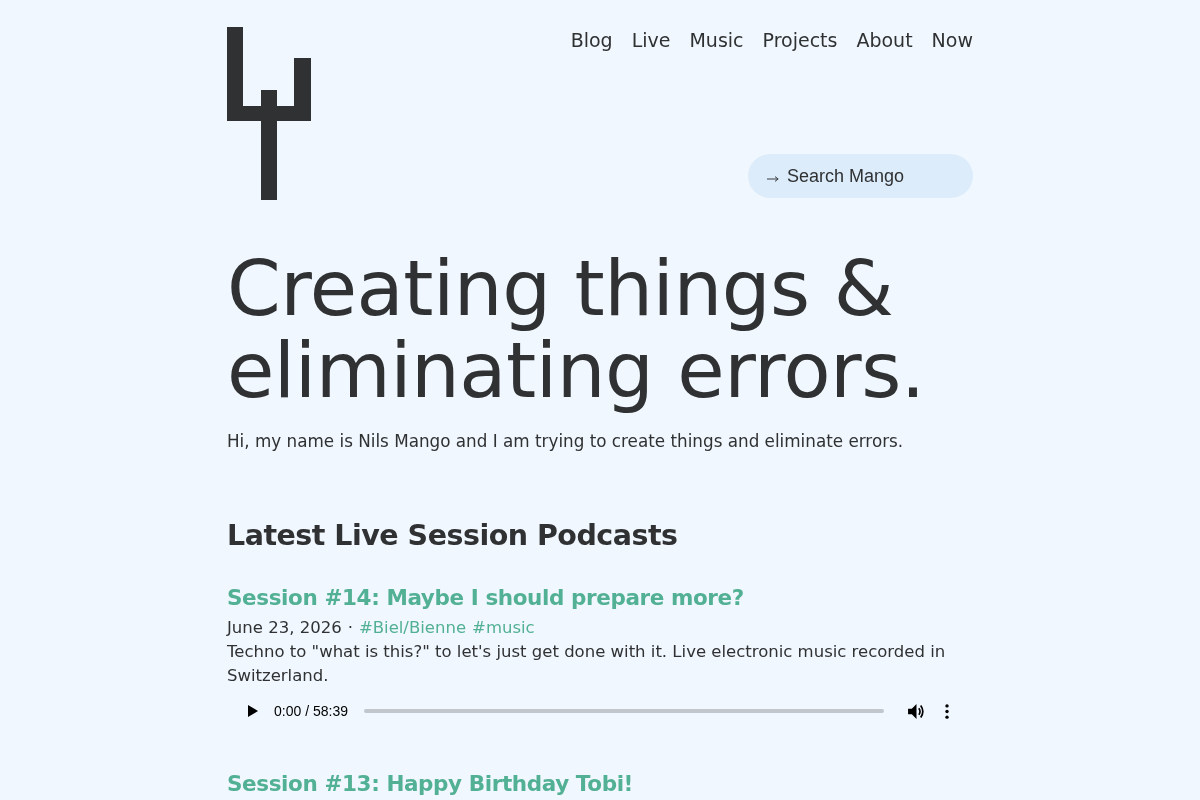 The height and width of the screenshot is (800, 1200). I want to click on nav-link: Live, so click(651, 40).